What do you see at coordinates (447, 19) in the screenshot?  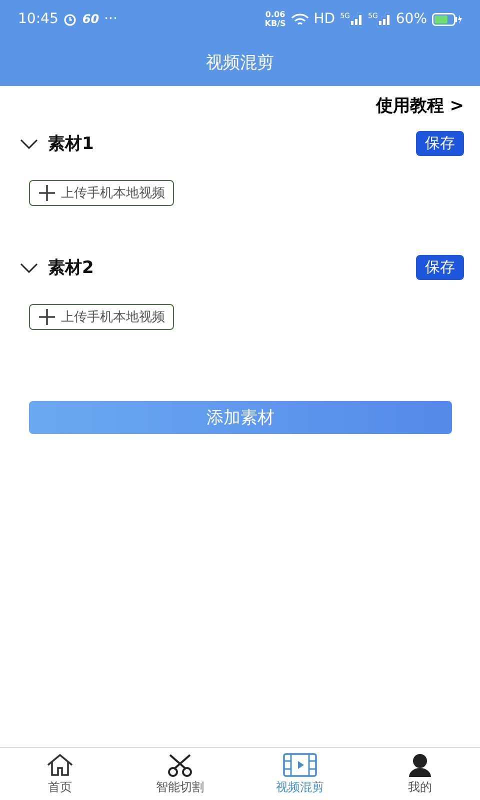 I see `battery-icon` at bounding box center [447, 19].